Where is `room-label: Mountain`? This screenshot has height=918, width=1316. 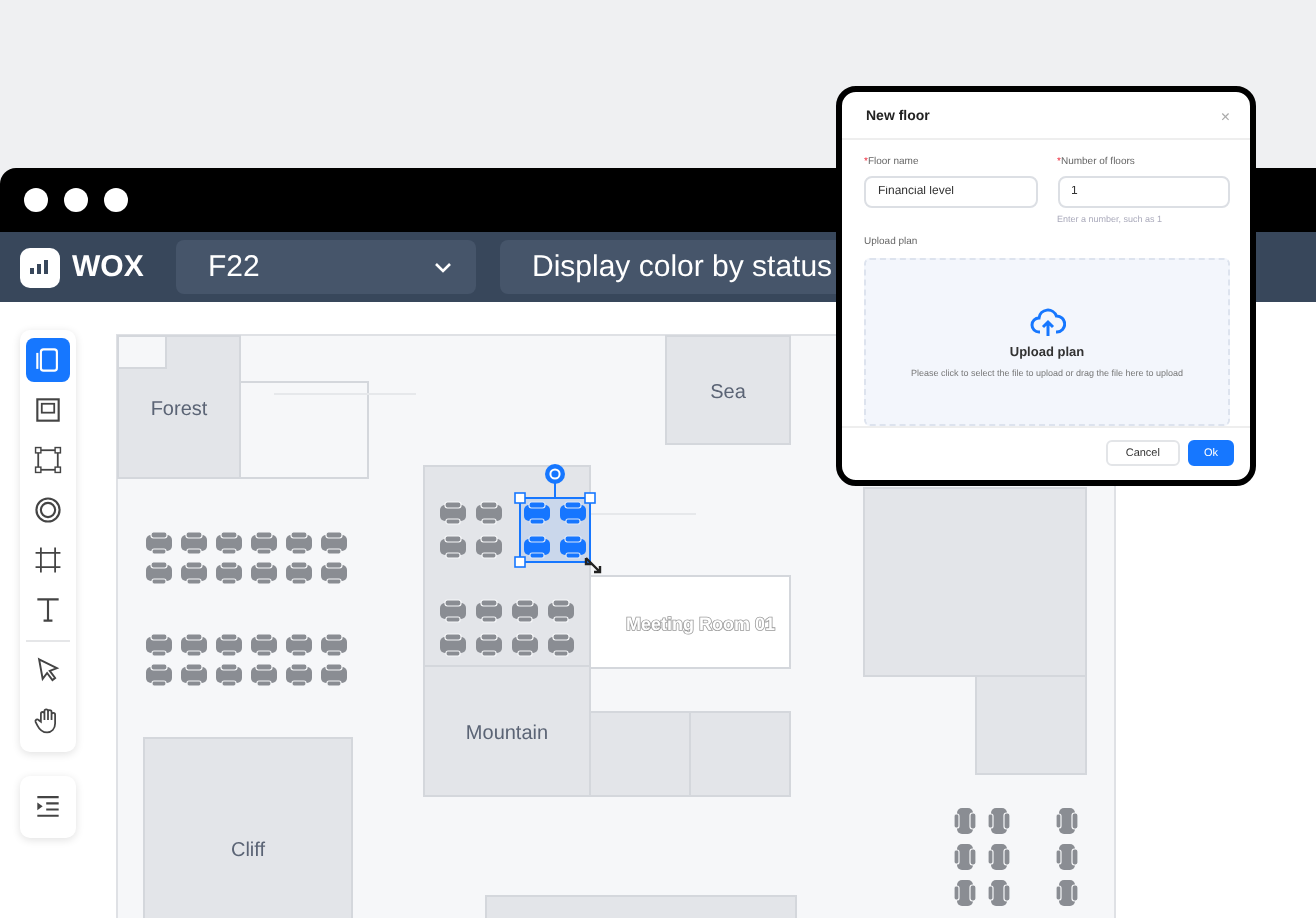
room-label: Mountain is located at coordinates (507, 734).